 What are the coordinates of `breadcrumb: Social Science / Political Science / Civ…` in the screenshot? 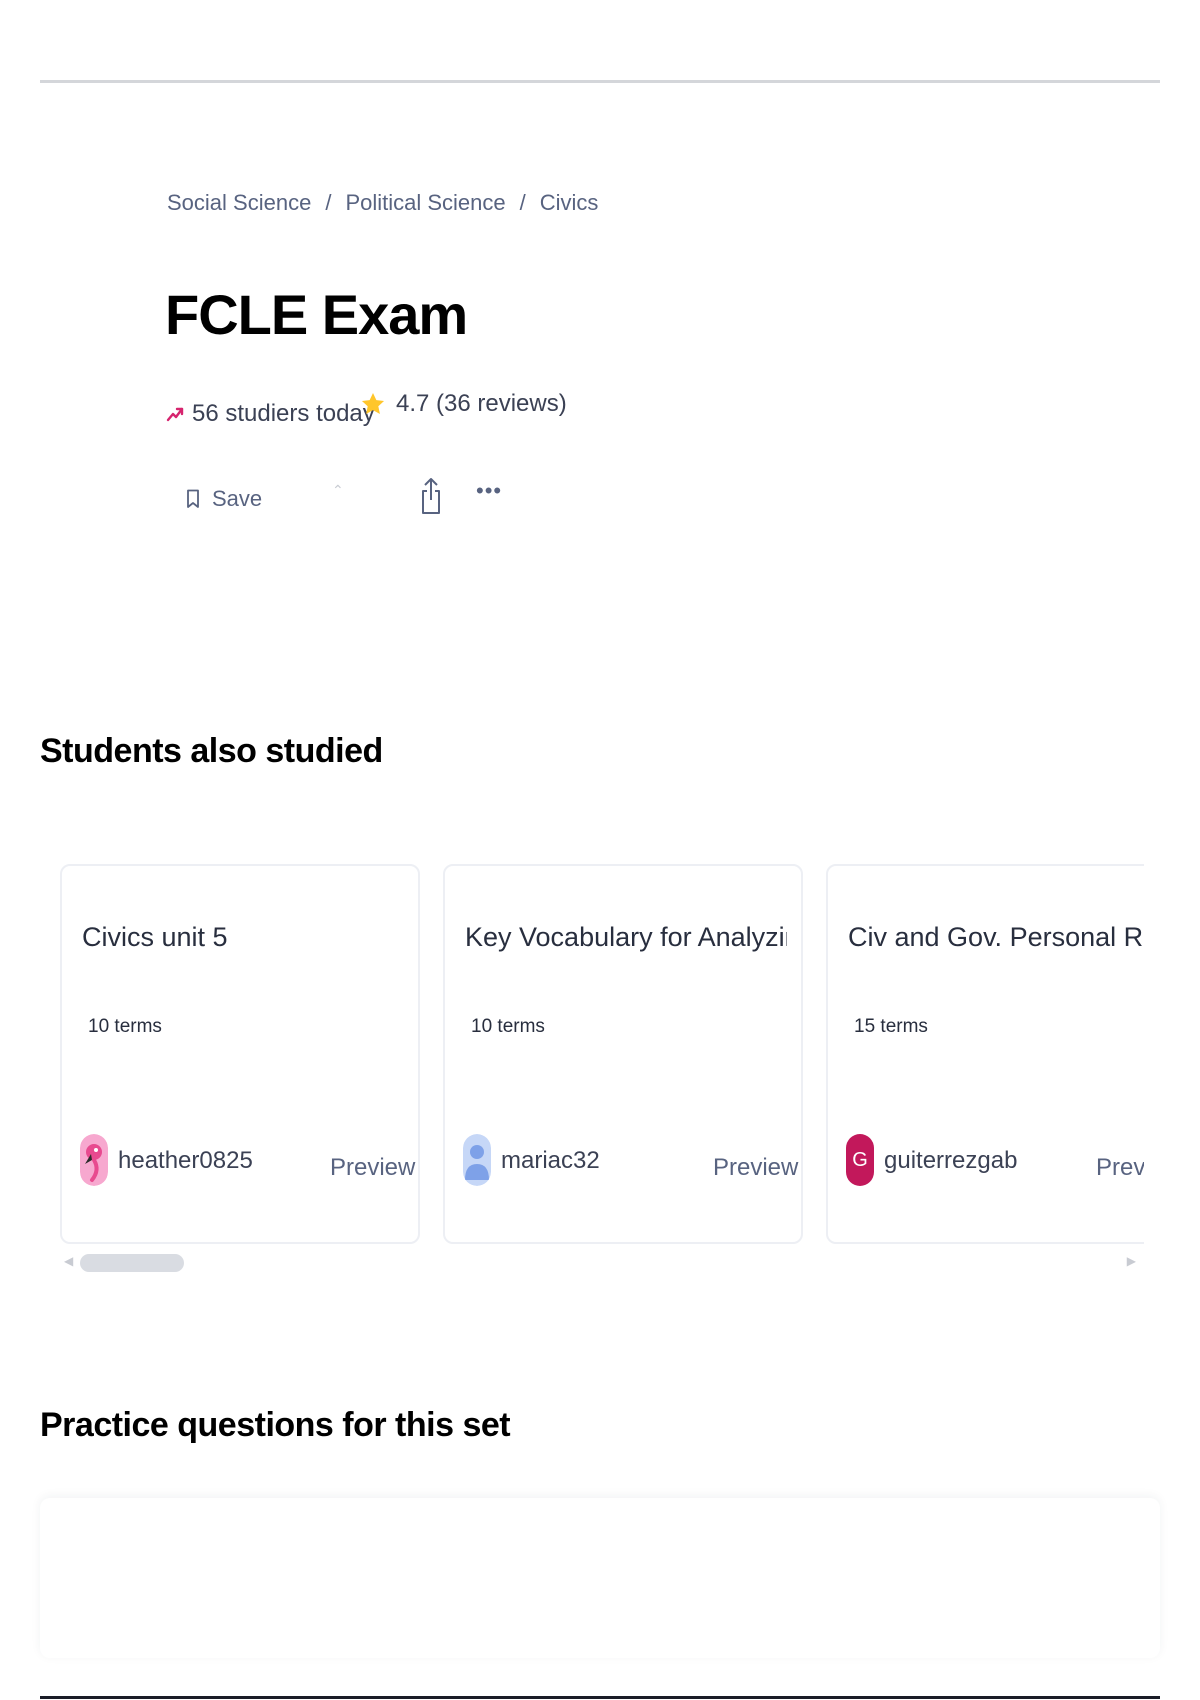 It's located at (382, 203).